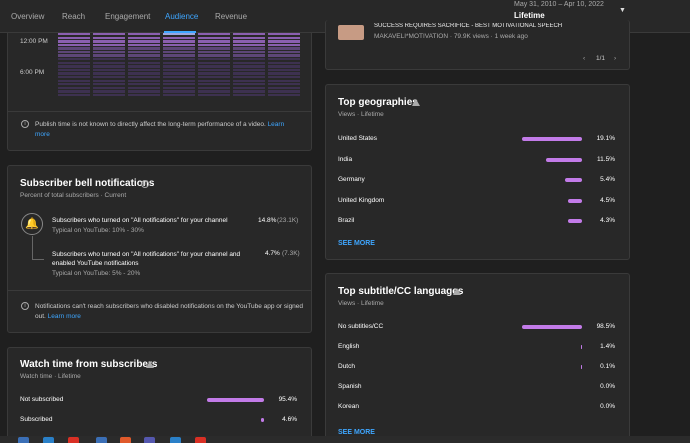  Describe the element at coordinates (145, 184) in the screenshot. I see `info-icon: i` at that location.